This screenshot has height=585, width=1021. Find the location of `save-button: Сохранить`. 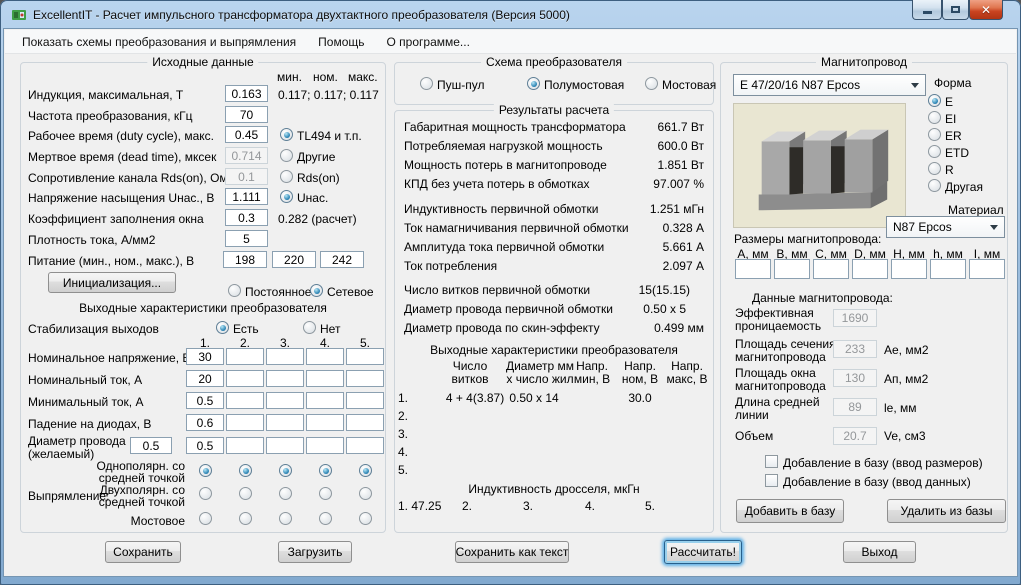

save-button: Сохранить is located at coordinates (143, 552).